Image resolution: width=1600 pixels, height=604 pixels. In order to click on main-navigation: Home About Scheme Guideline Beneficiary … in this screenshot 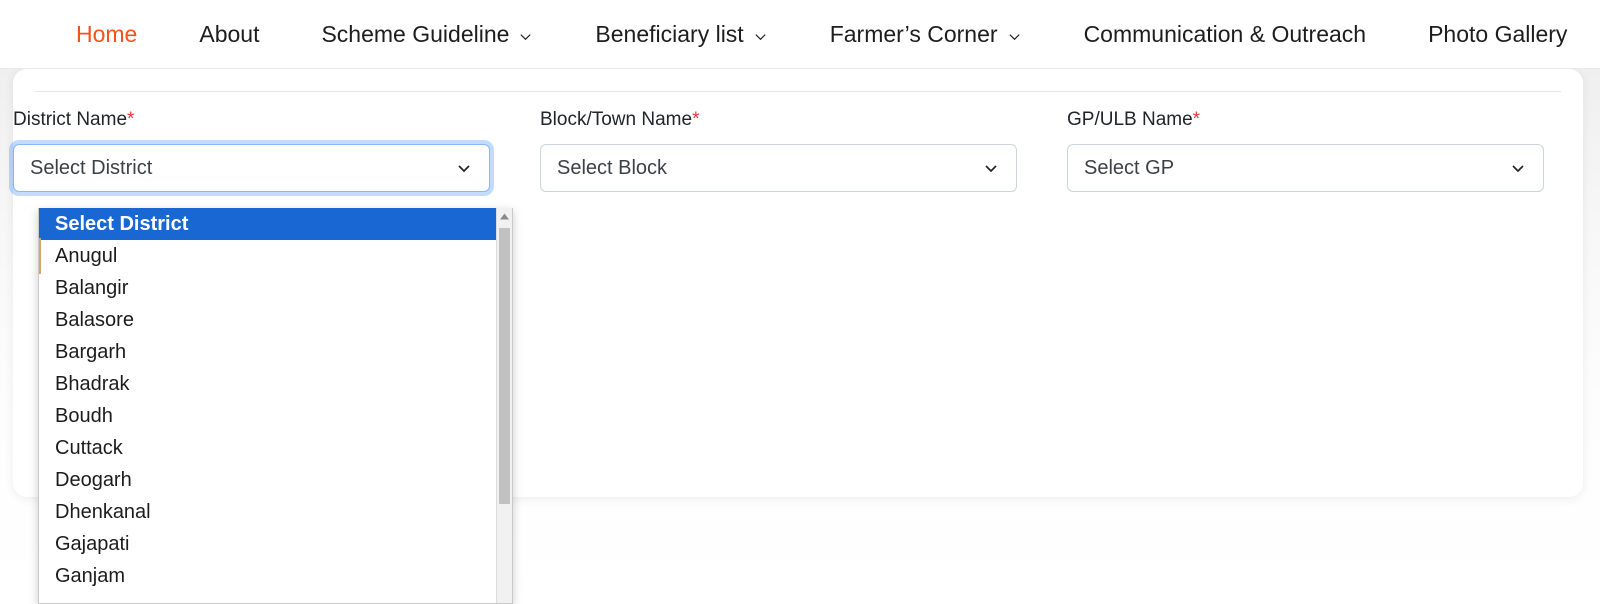, I will do `click(800, 34)`.